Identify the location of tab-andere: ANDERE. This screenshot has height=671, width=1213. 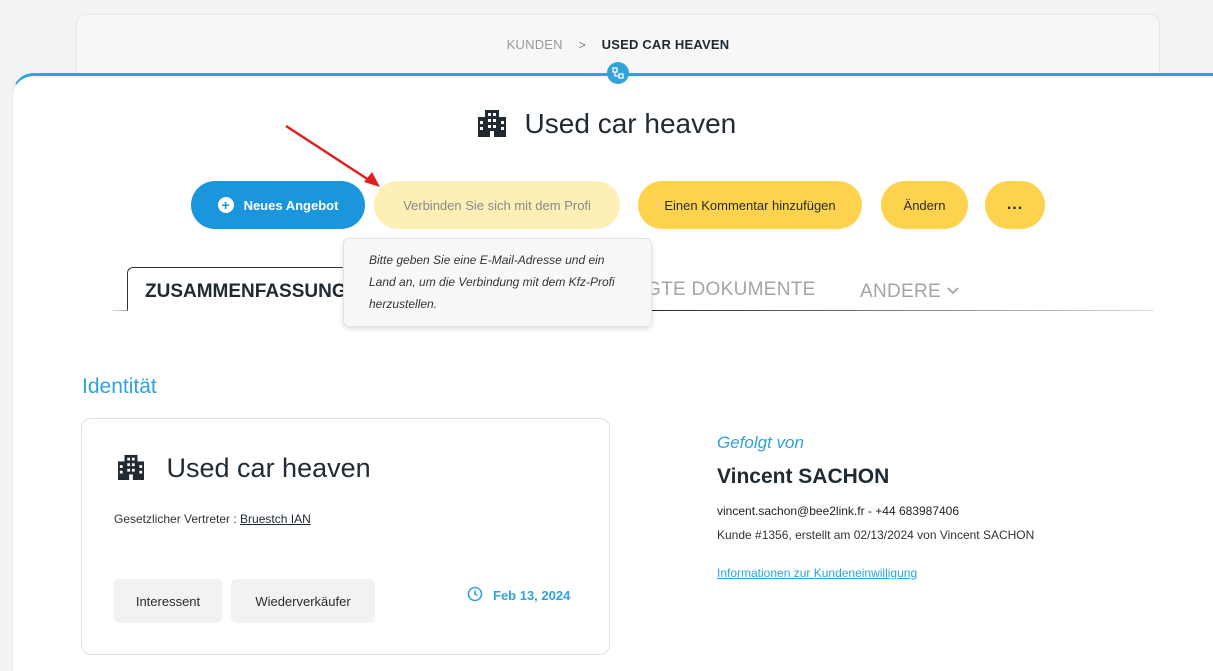
(909, 291).